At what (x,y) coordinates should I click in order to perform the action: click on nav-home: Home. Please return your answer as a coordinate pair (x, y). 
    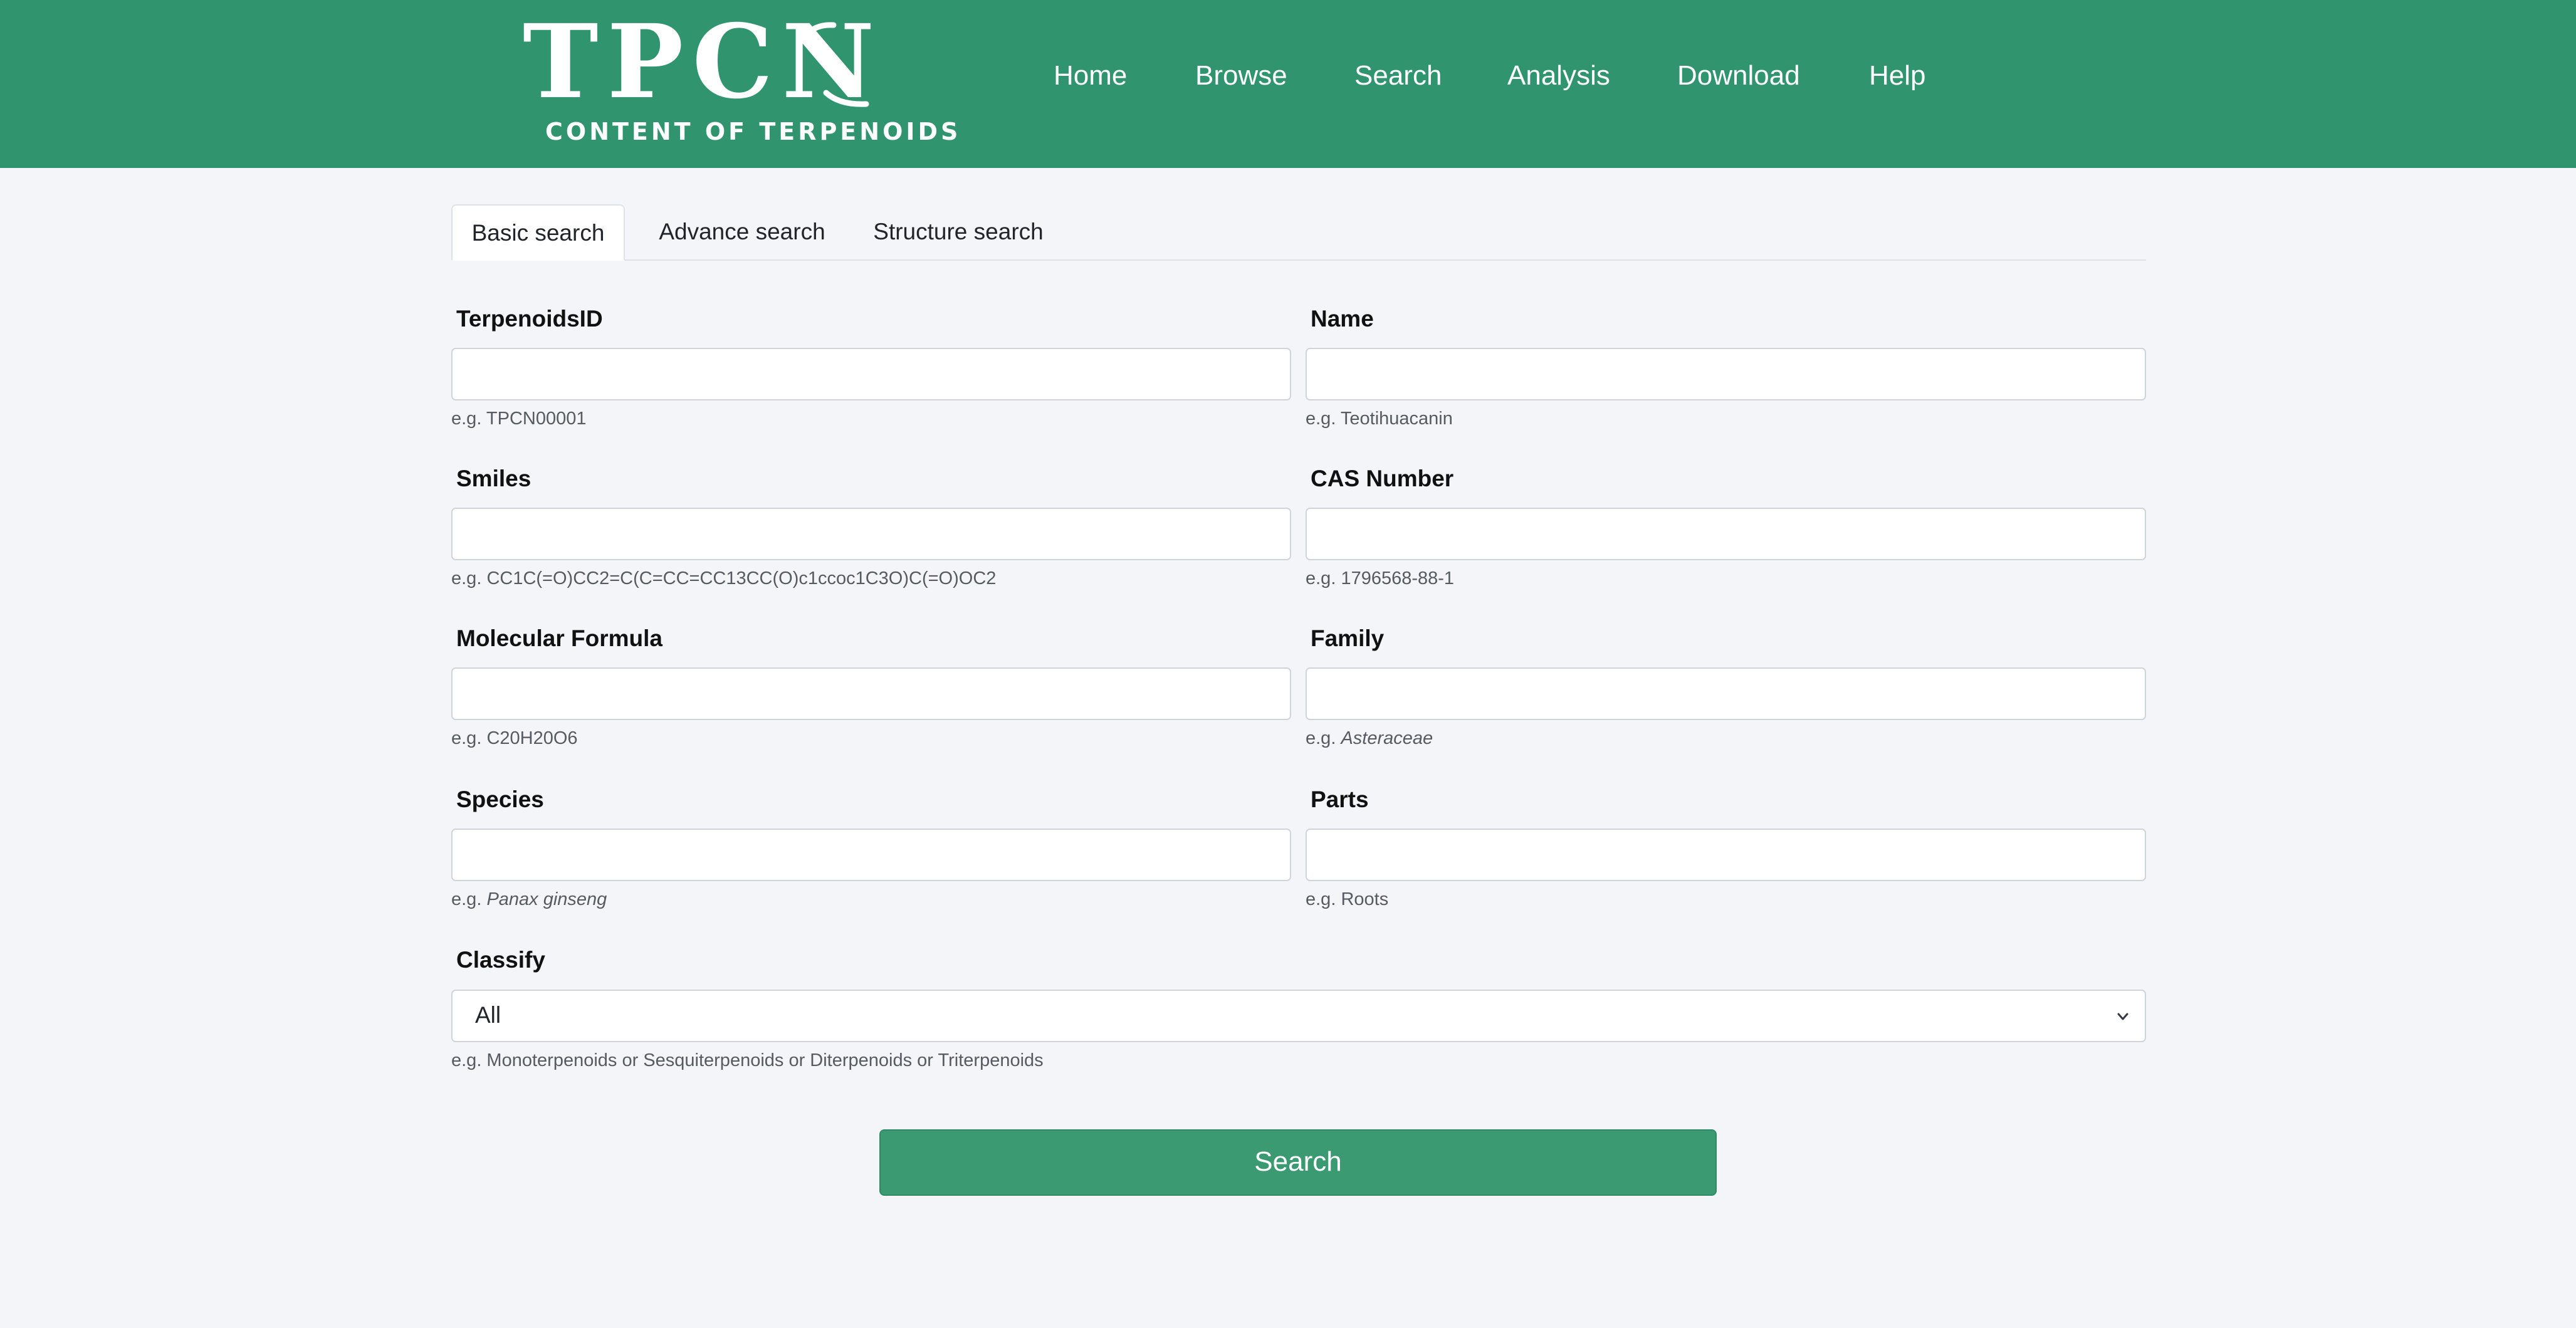
    Looking at the image, I should click on (1090, 75).